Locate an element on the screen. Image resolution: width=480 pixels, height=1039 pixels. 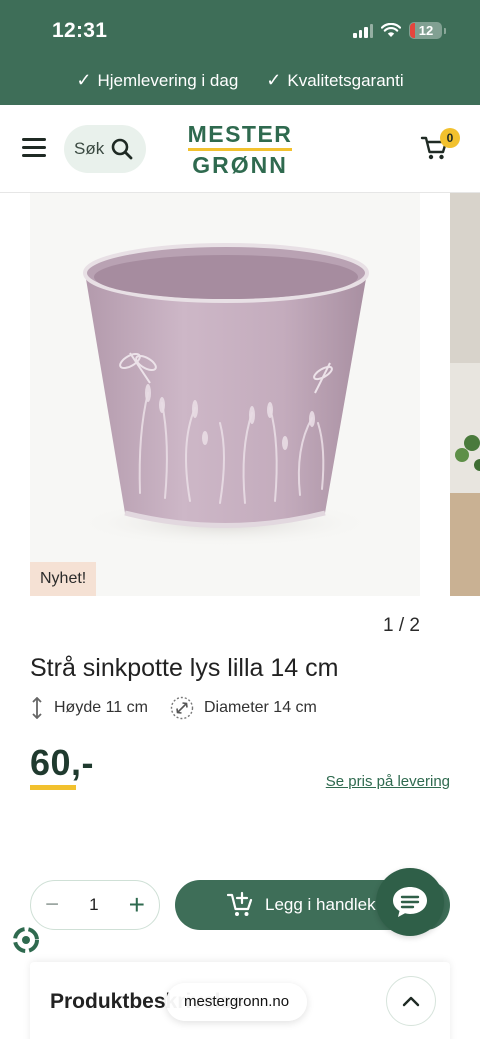
wifi-icon is located at coordinates (391, 30).